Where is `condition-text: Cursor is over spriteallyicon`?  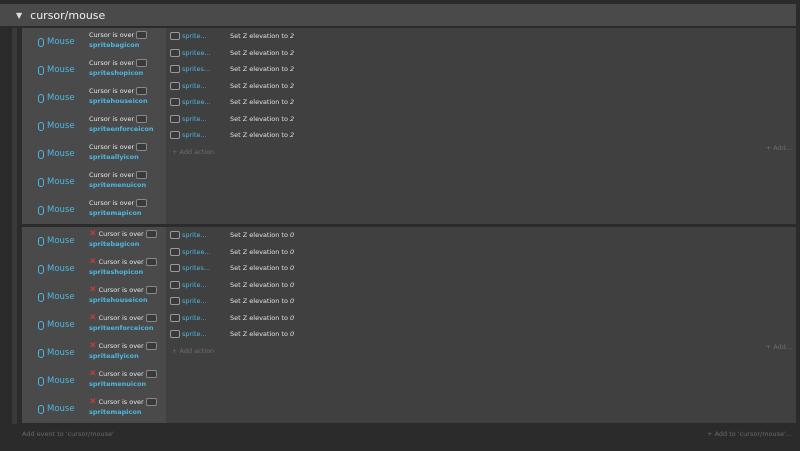
condition-text: Cursor is over spriteallyicon is located at coordinates (127, 152).